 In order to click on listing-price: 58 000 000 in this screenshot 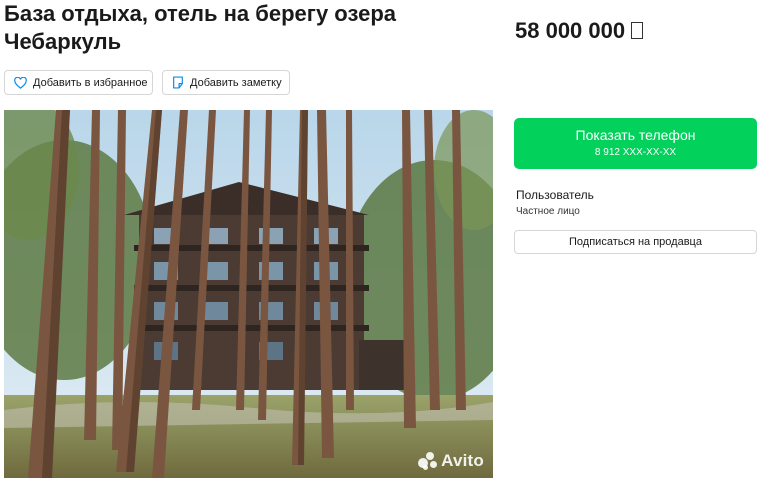, I will do `click(579, 31)`.